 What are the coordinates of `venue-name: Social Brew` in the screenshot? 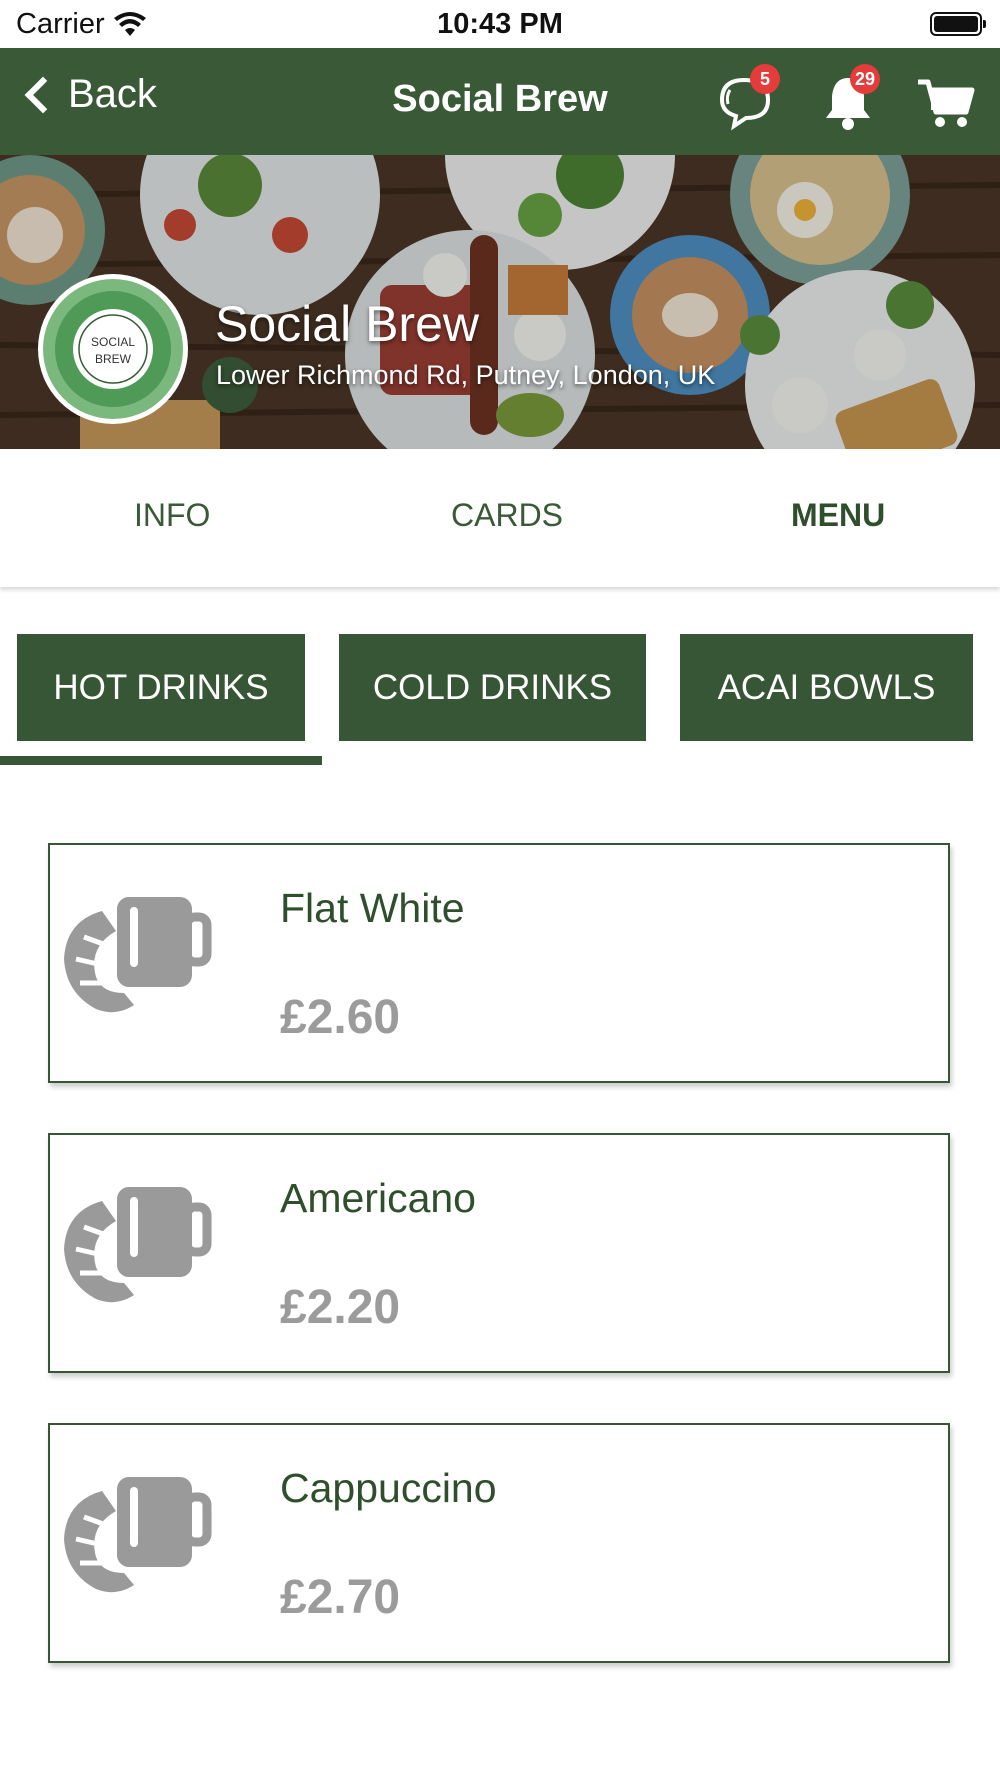 It's located at (347, 324).